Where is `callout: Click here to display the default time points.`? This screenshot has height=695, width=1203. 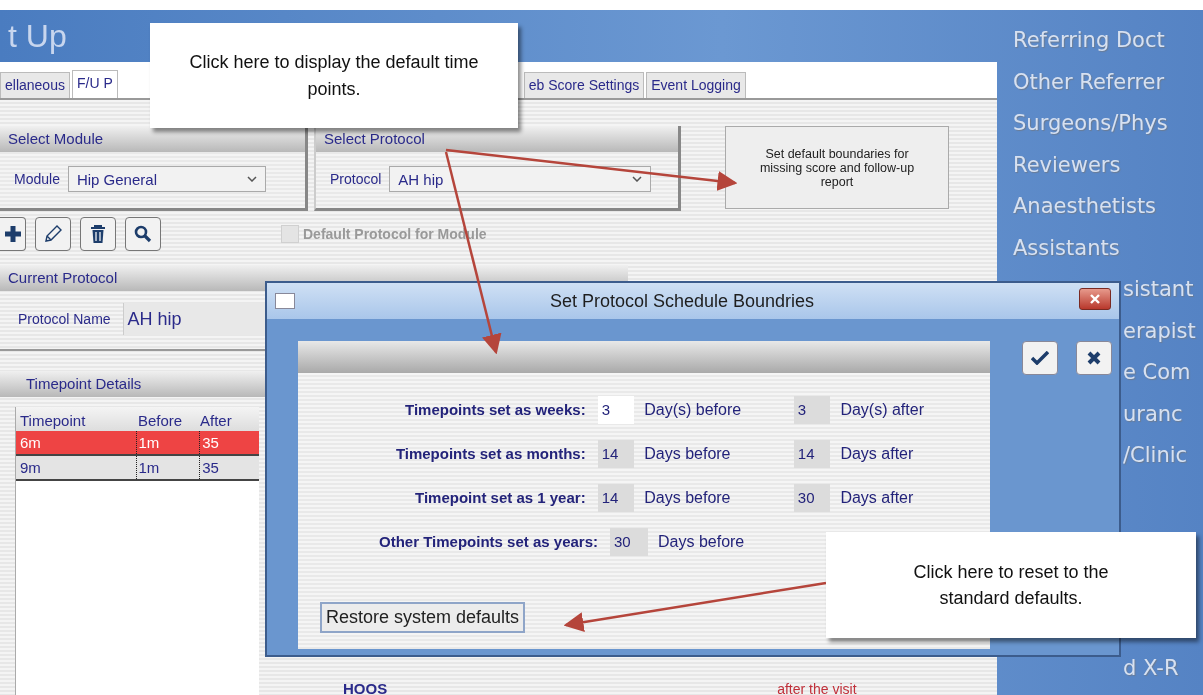 callout: Click here to display the default time points. is located at coordinates (334, 75).